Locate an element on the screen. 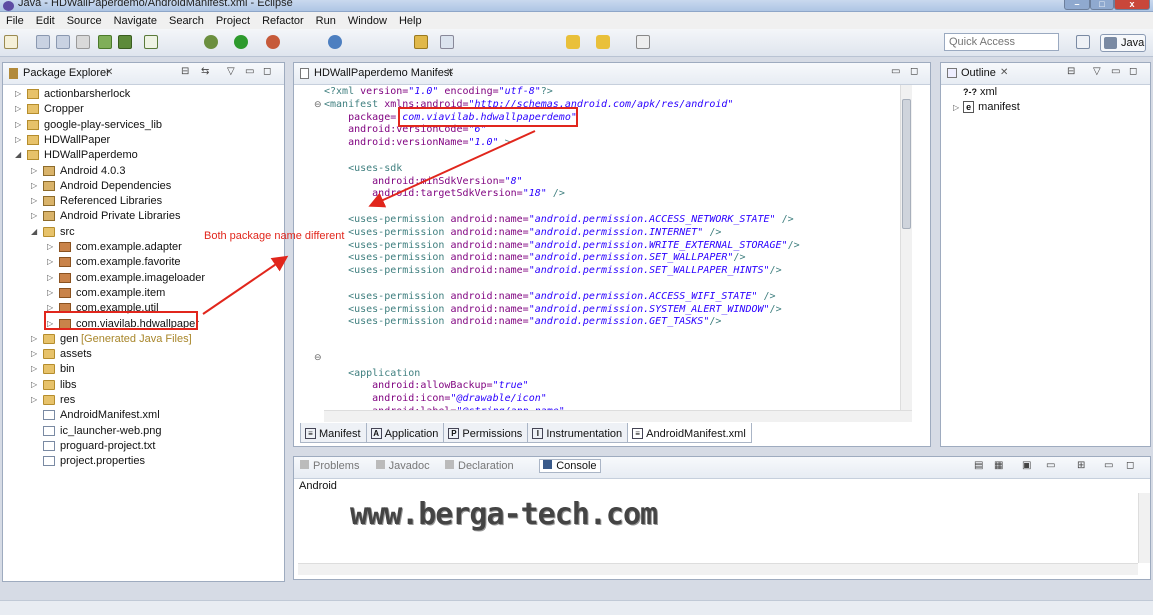  display-console-icon: ▭ is located at coordinates (1050, 465).